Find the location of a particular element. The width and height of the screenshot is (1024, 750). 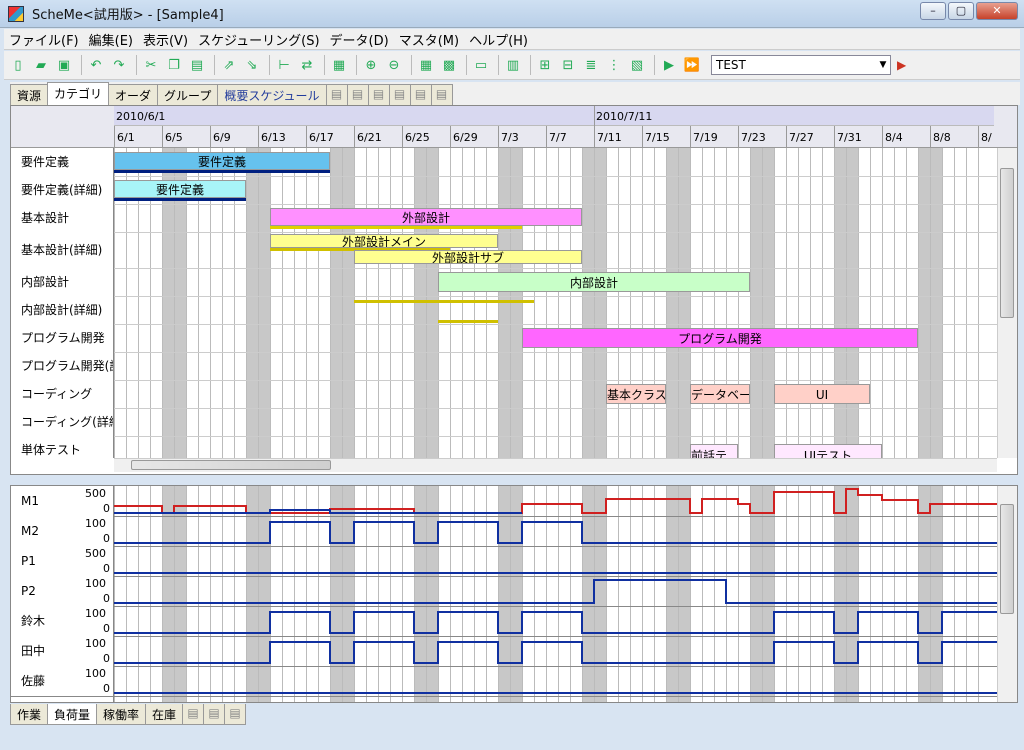

close-button: ✕ is located at coordinates (997, 11).